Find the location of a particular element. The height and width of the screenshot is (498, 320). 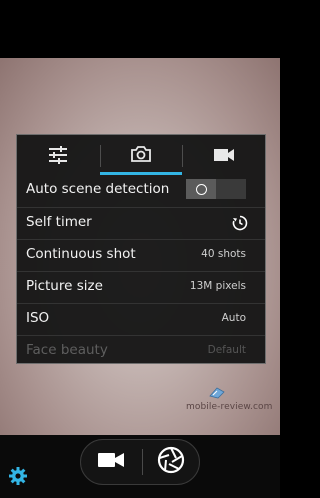

capture-mode-switcher is located at coordinates (140, 462).